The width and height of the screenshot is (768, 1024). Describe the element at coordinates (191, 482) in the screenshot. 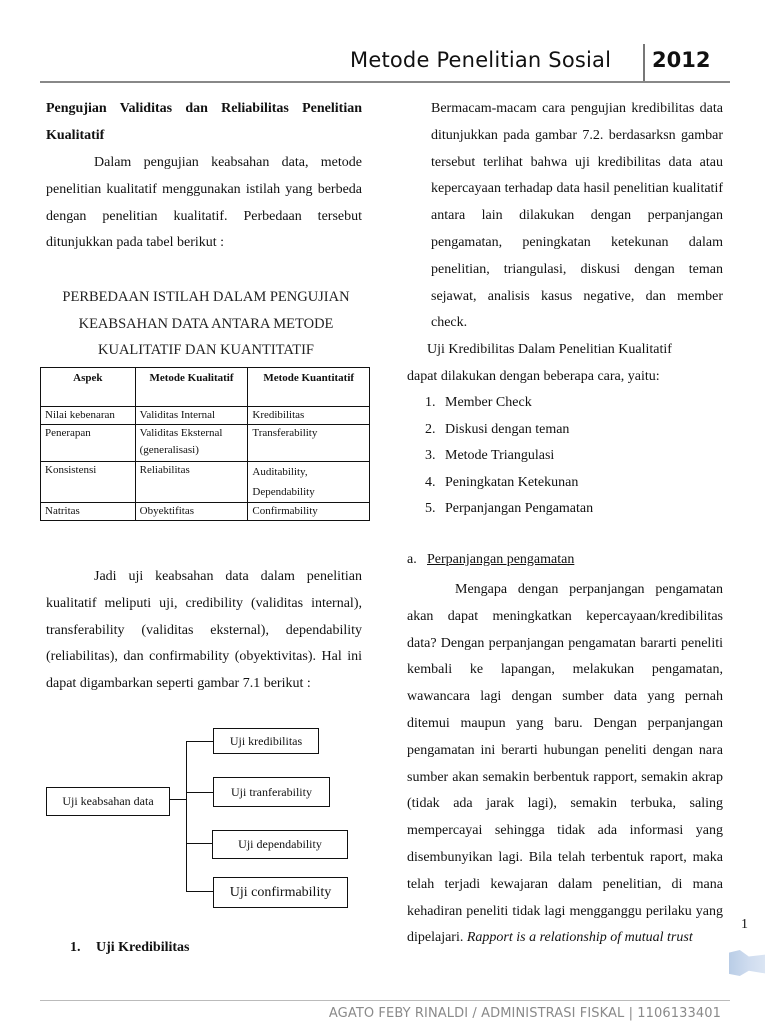

I see `table-cell: Reliabilitas` at that location.